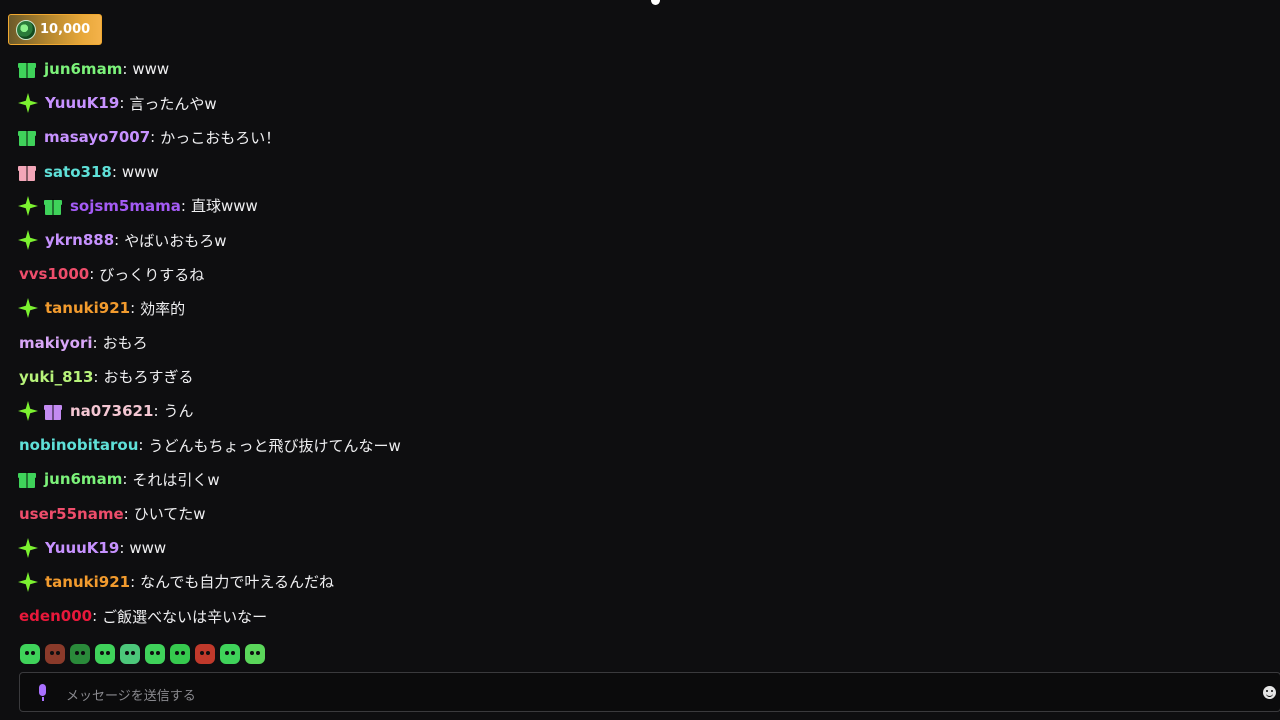  What do you see at coordinates (618, 206) in the screenshot?
I see `chat-message: sojsm5mama: 直球www` at bounding box center [618, 206].